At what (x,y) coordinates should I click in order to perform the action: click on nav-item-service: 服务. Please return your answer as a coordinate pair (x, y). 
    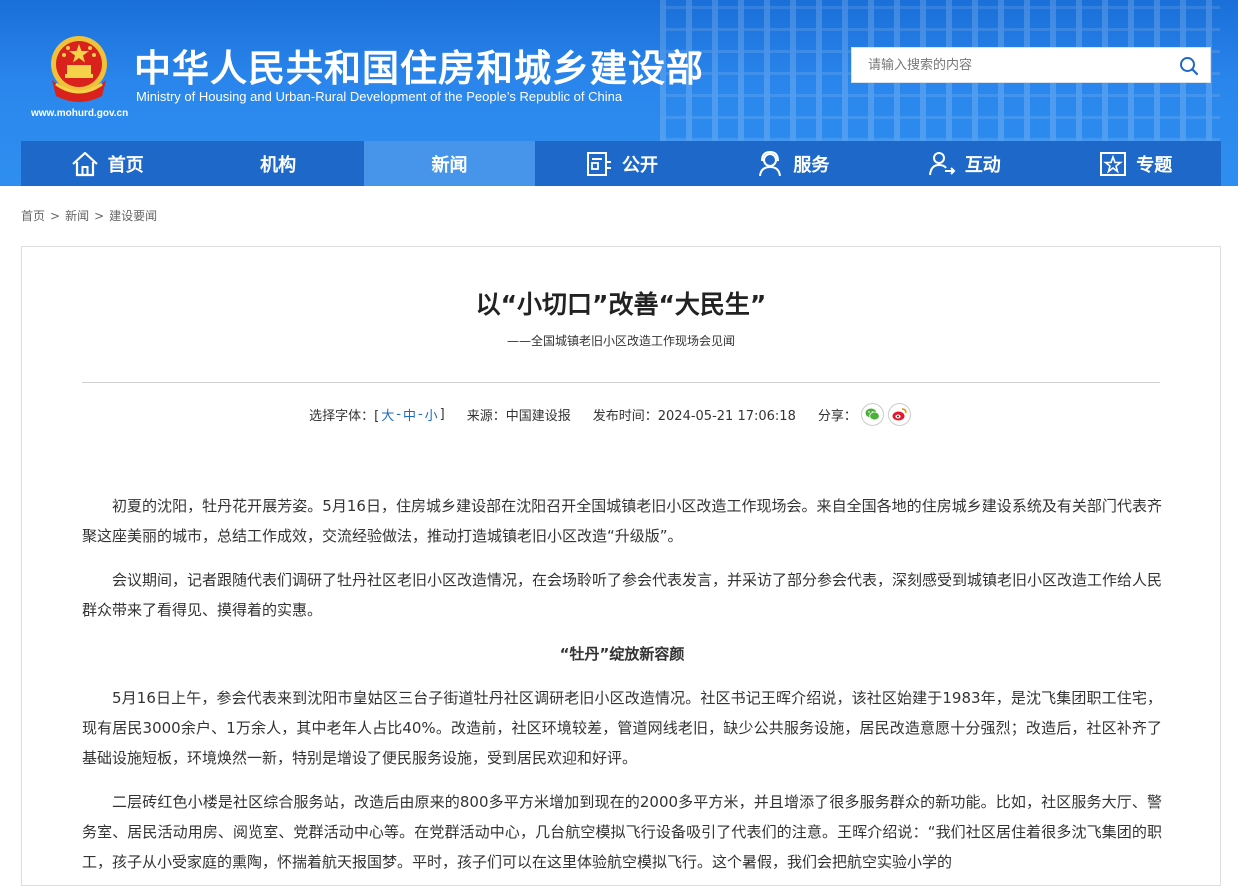
    Looking at the image, I should click on (792, 163).